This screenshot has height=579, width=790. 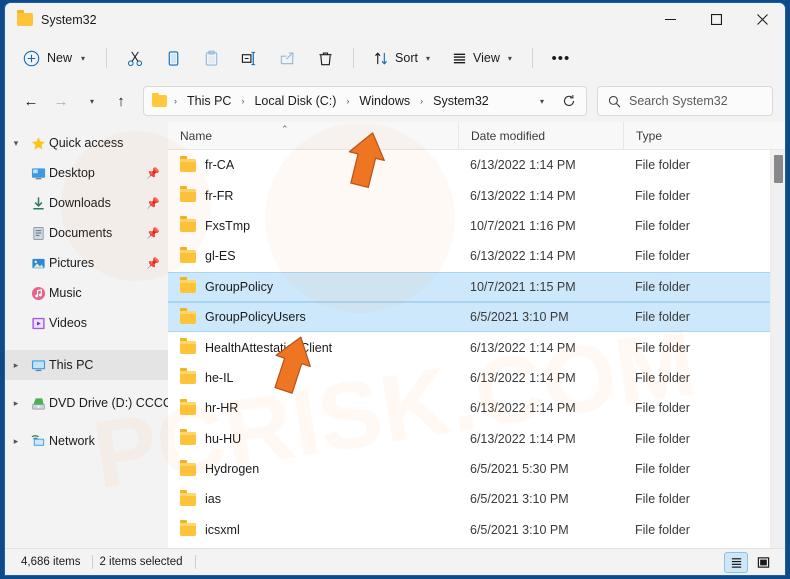 I want to click on recent-locations-button: ▾, so click(x=91, y=101).